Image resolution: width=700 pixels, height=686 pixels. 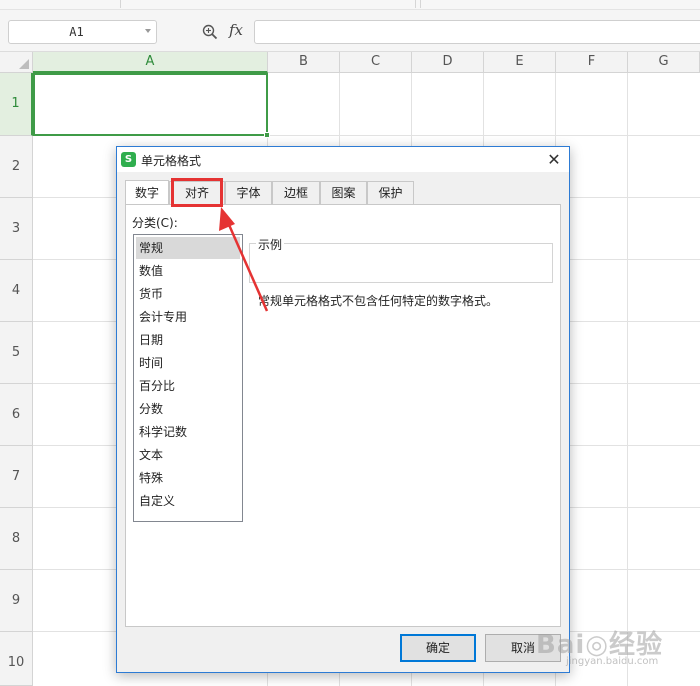 What do you see at coordinates (151, 105) in the screenshot?
I see `selected-cell-a1` at bounding box center [151, 105].